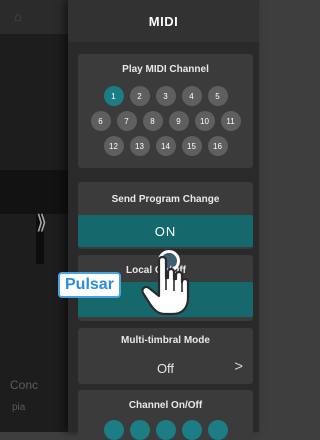 This screenshot has width=320, height=440. Describe the element at coordinates (165, 405) in the screenshot. I see `channel-onoff-title: Channel On/Off` at that location.